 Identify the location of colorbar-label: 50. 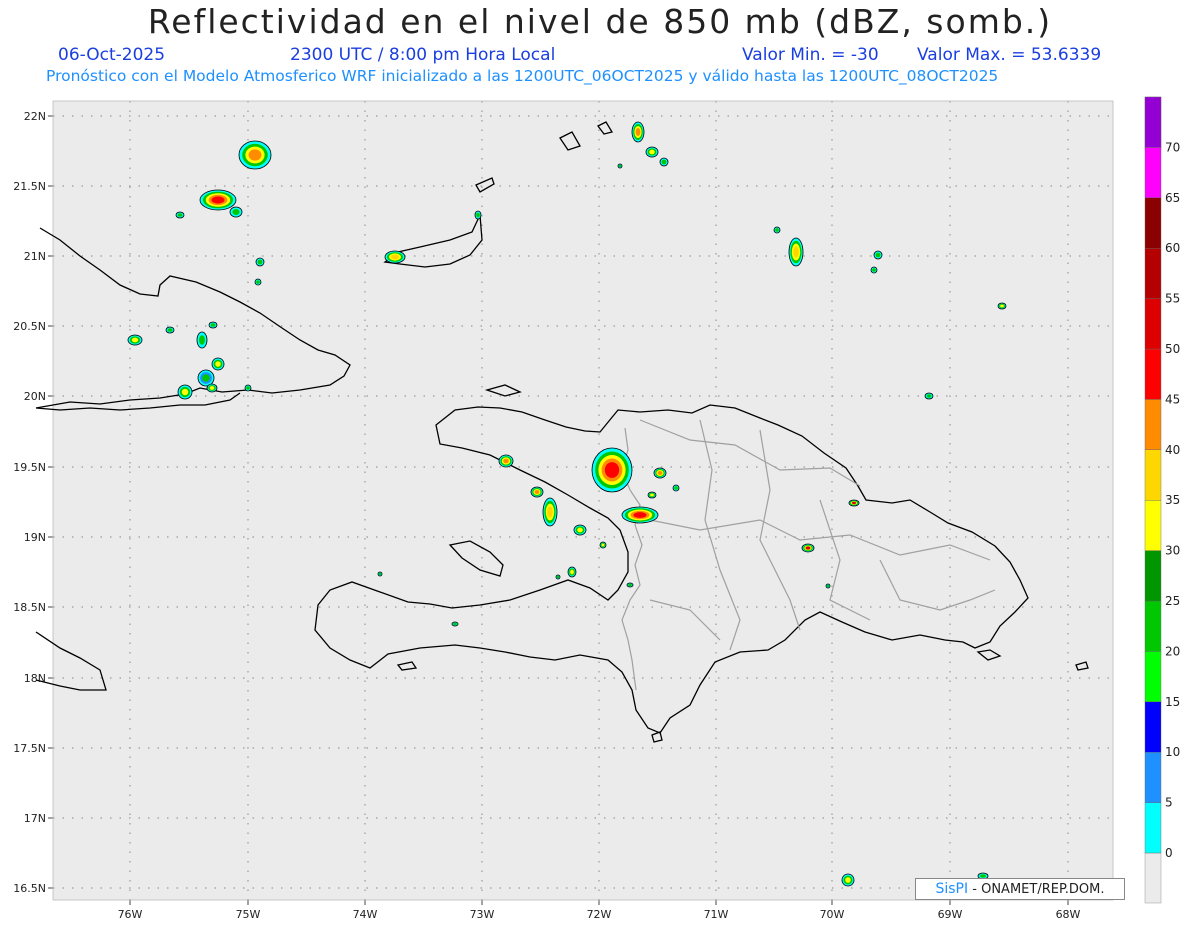
(1172, 349).